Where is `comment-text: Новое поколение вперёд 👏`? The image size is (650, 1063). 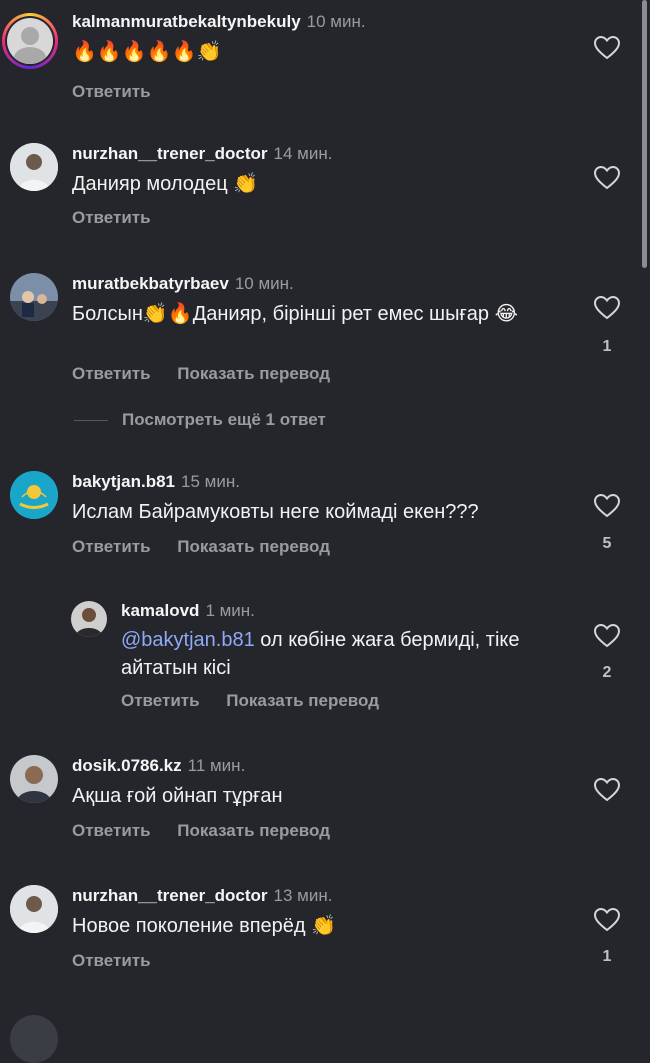 comment-text: Новое поколение вперёд 👏 is located at coordinates (204, 926).